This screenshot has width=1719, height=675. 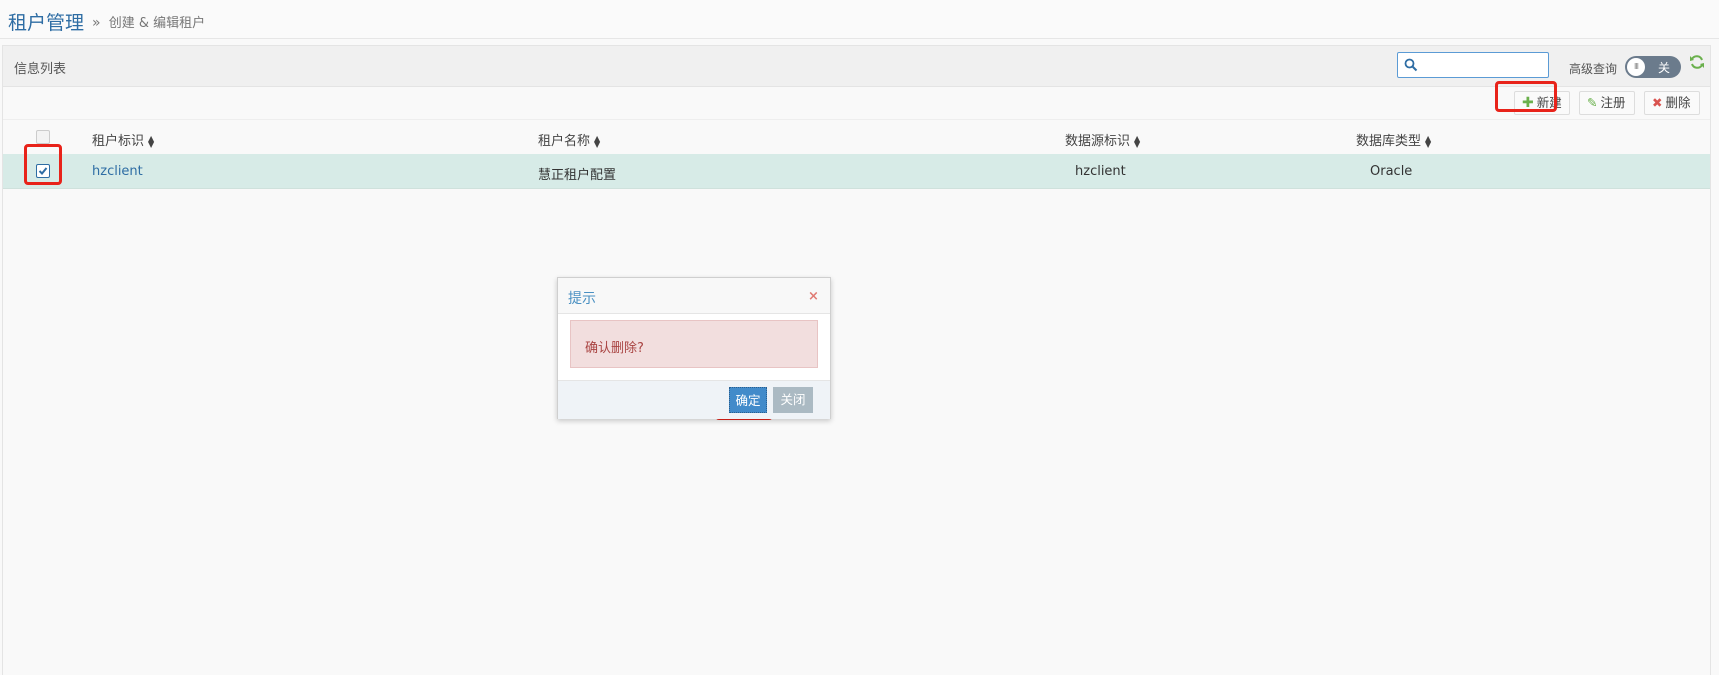 I want to click on table-row: hzclient 慧正租户配置 hzclient Oracle, so click(x=856, y=171).